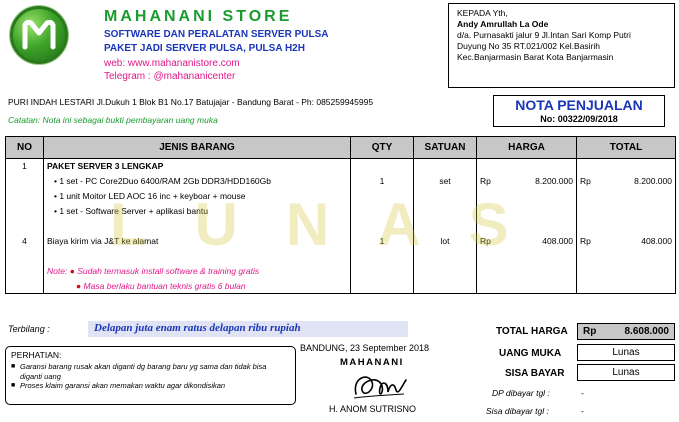  Describe the element at coordinates (647, 331) in the screenshot. I see `grand-total-value: 8.608.000` at that location.